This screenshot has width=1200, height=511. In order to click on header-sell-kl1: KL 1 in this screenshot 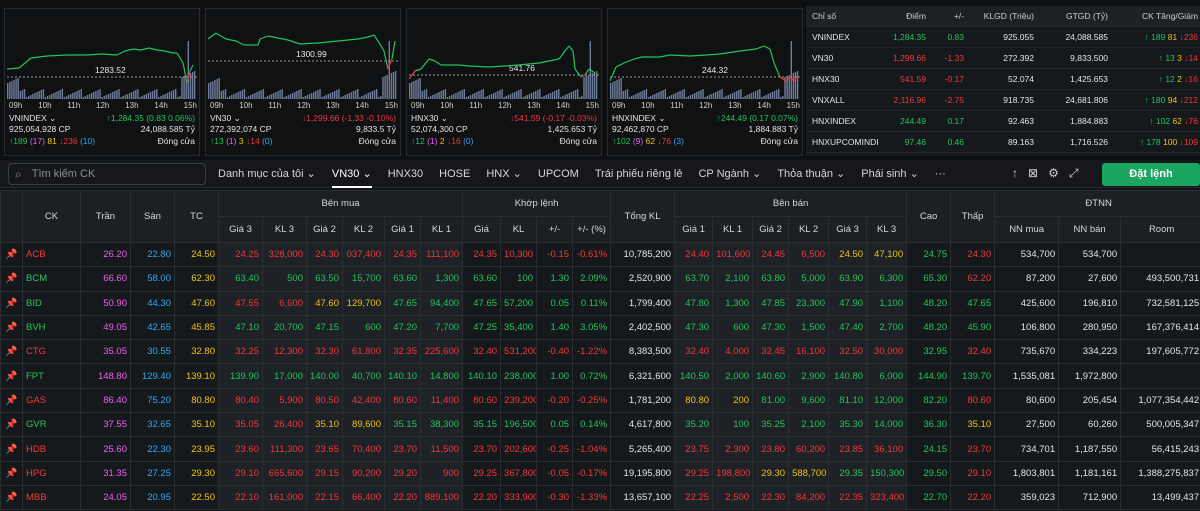, I will do `click(733, 229)`.